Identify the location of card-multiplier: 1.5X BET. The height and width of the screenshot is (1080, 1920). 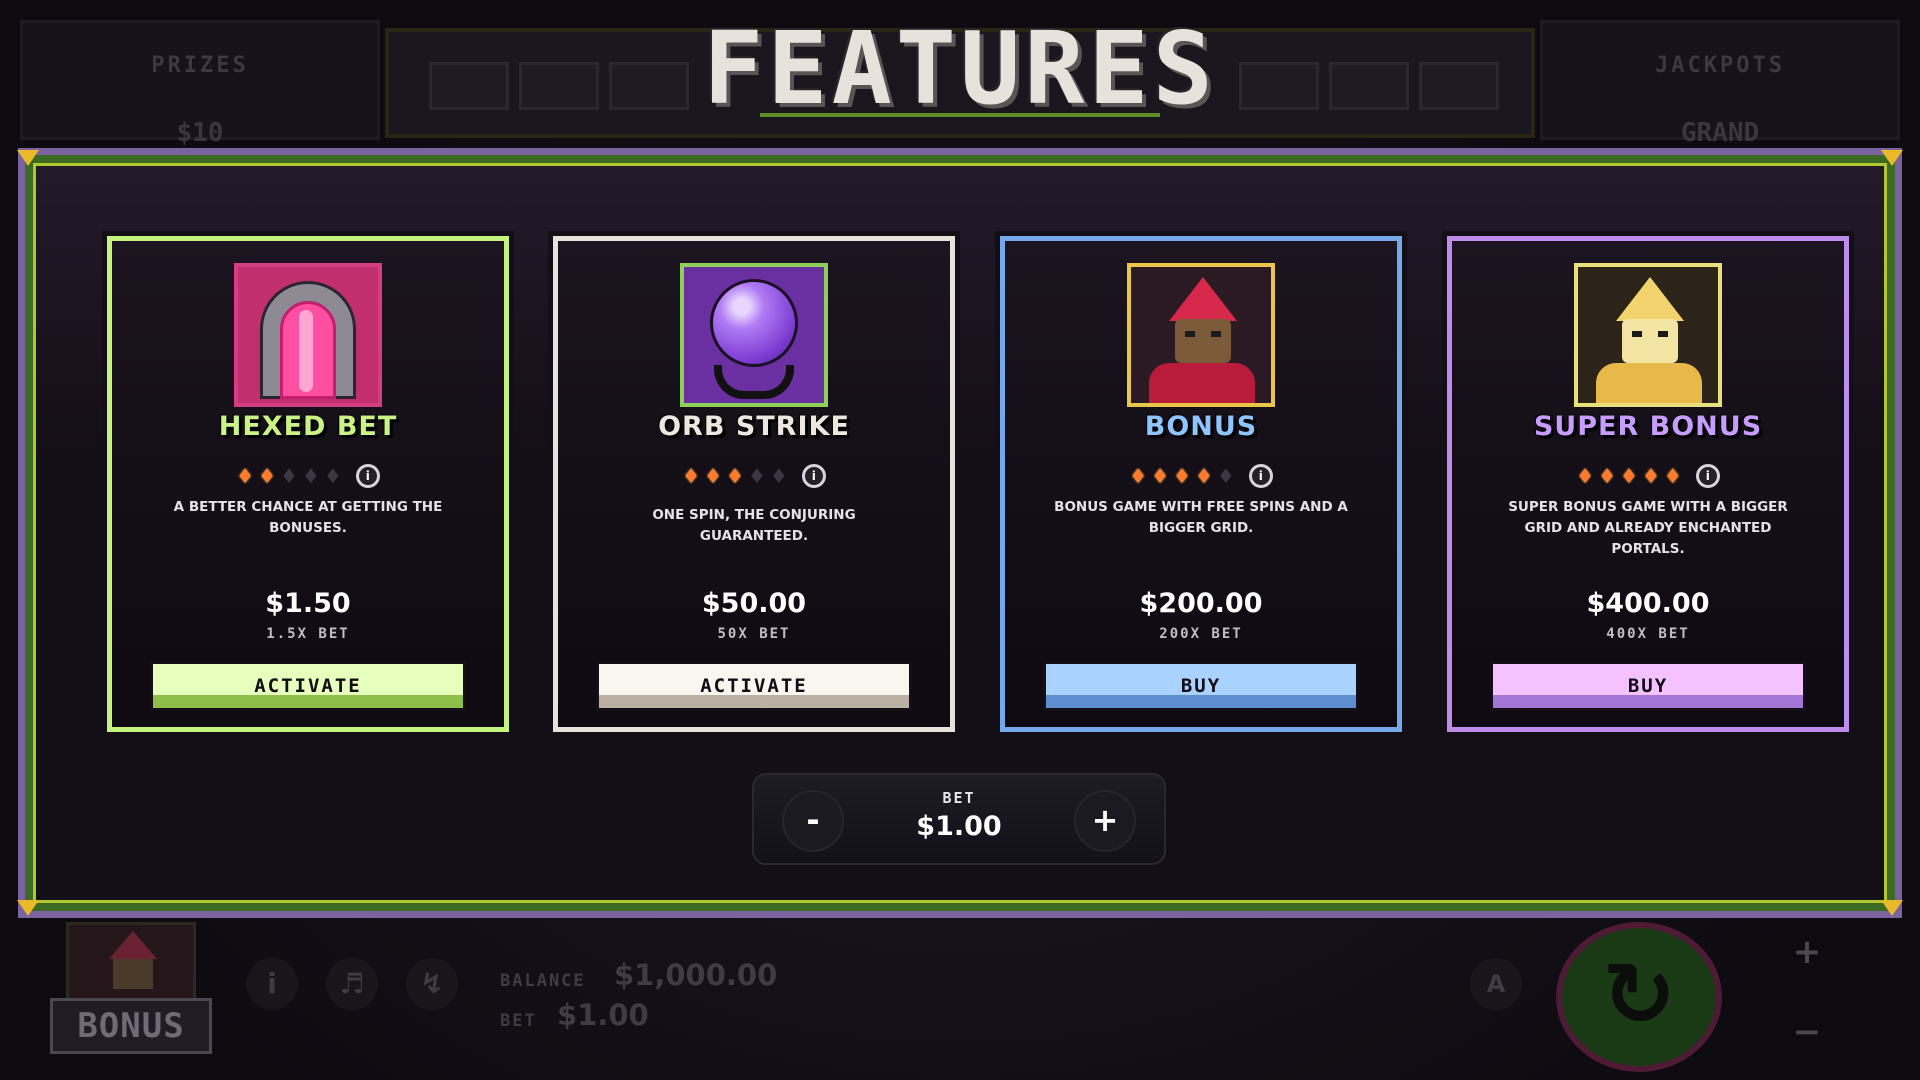
(308, 634).